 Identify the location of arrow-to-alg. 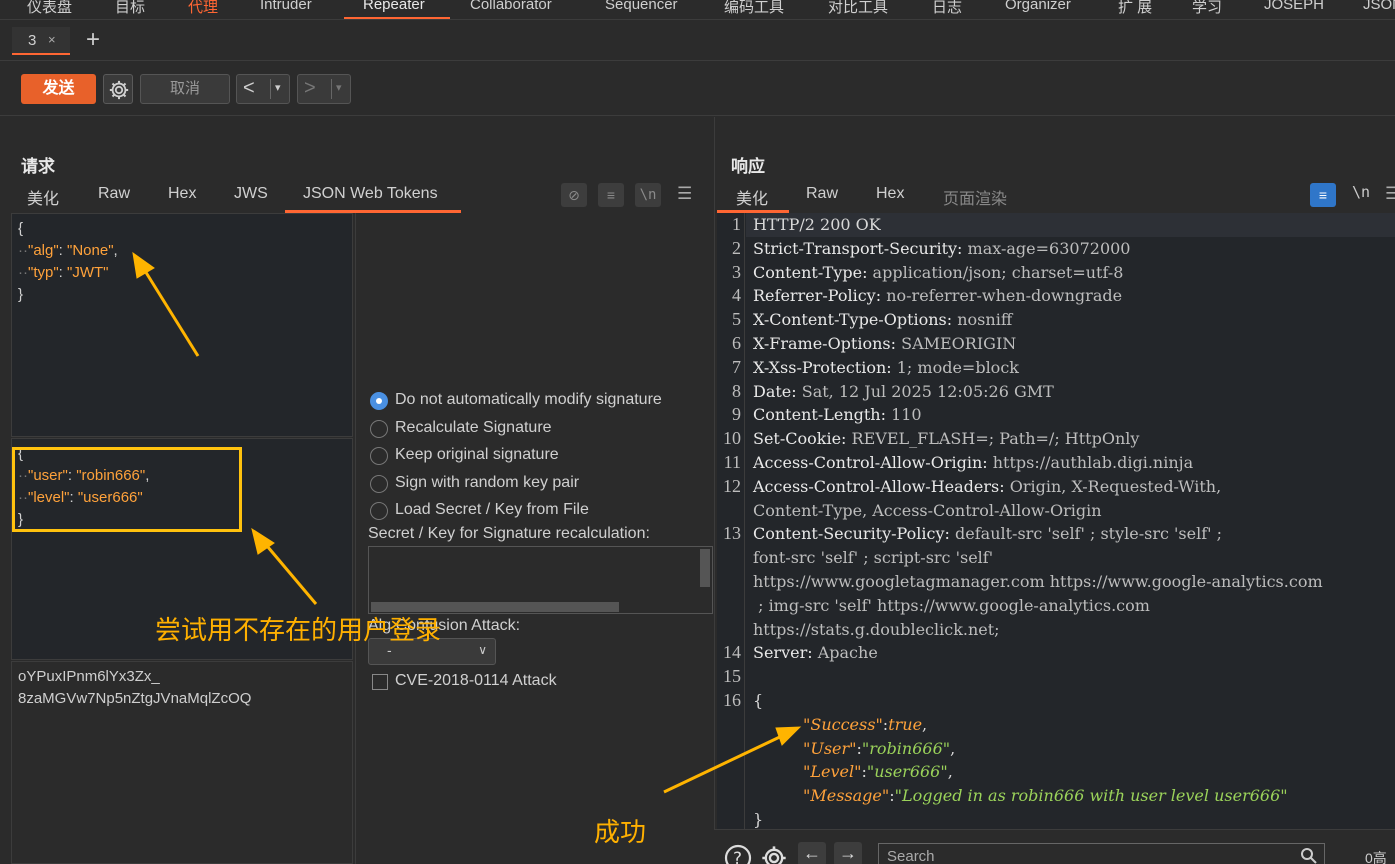
(166, 304).